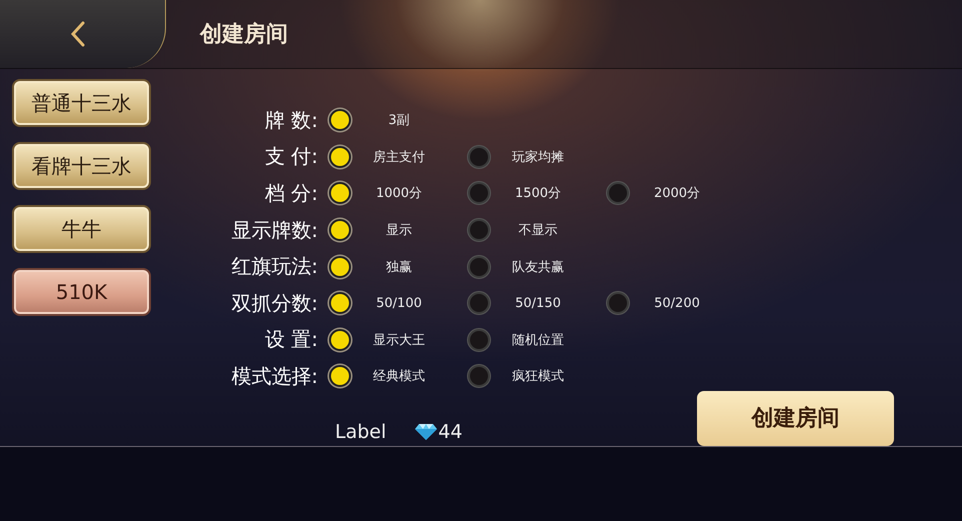 Image resolution: width=962 pixels, height=521 pixels. I want to click on option-label: 疯狂模式, so click(538, 377).